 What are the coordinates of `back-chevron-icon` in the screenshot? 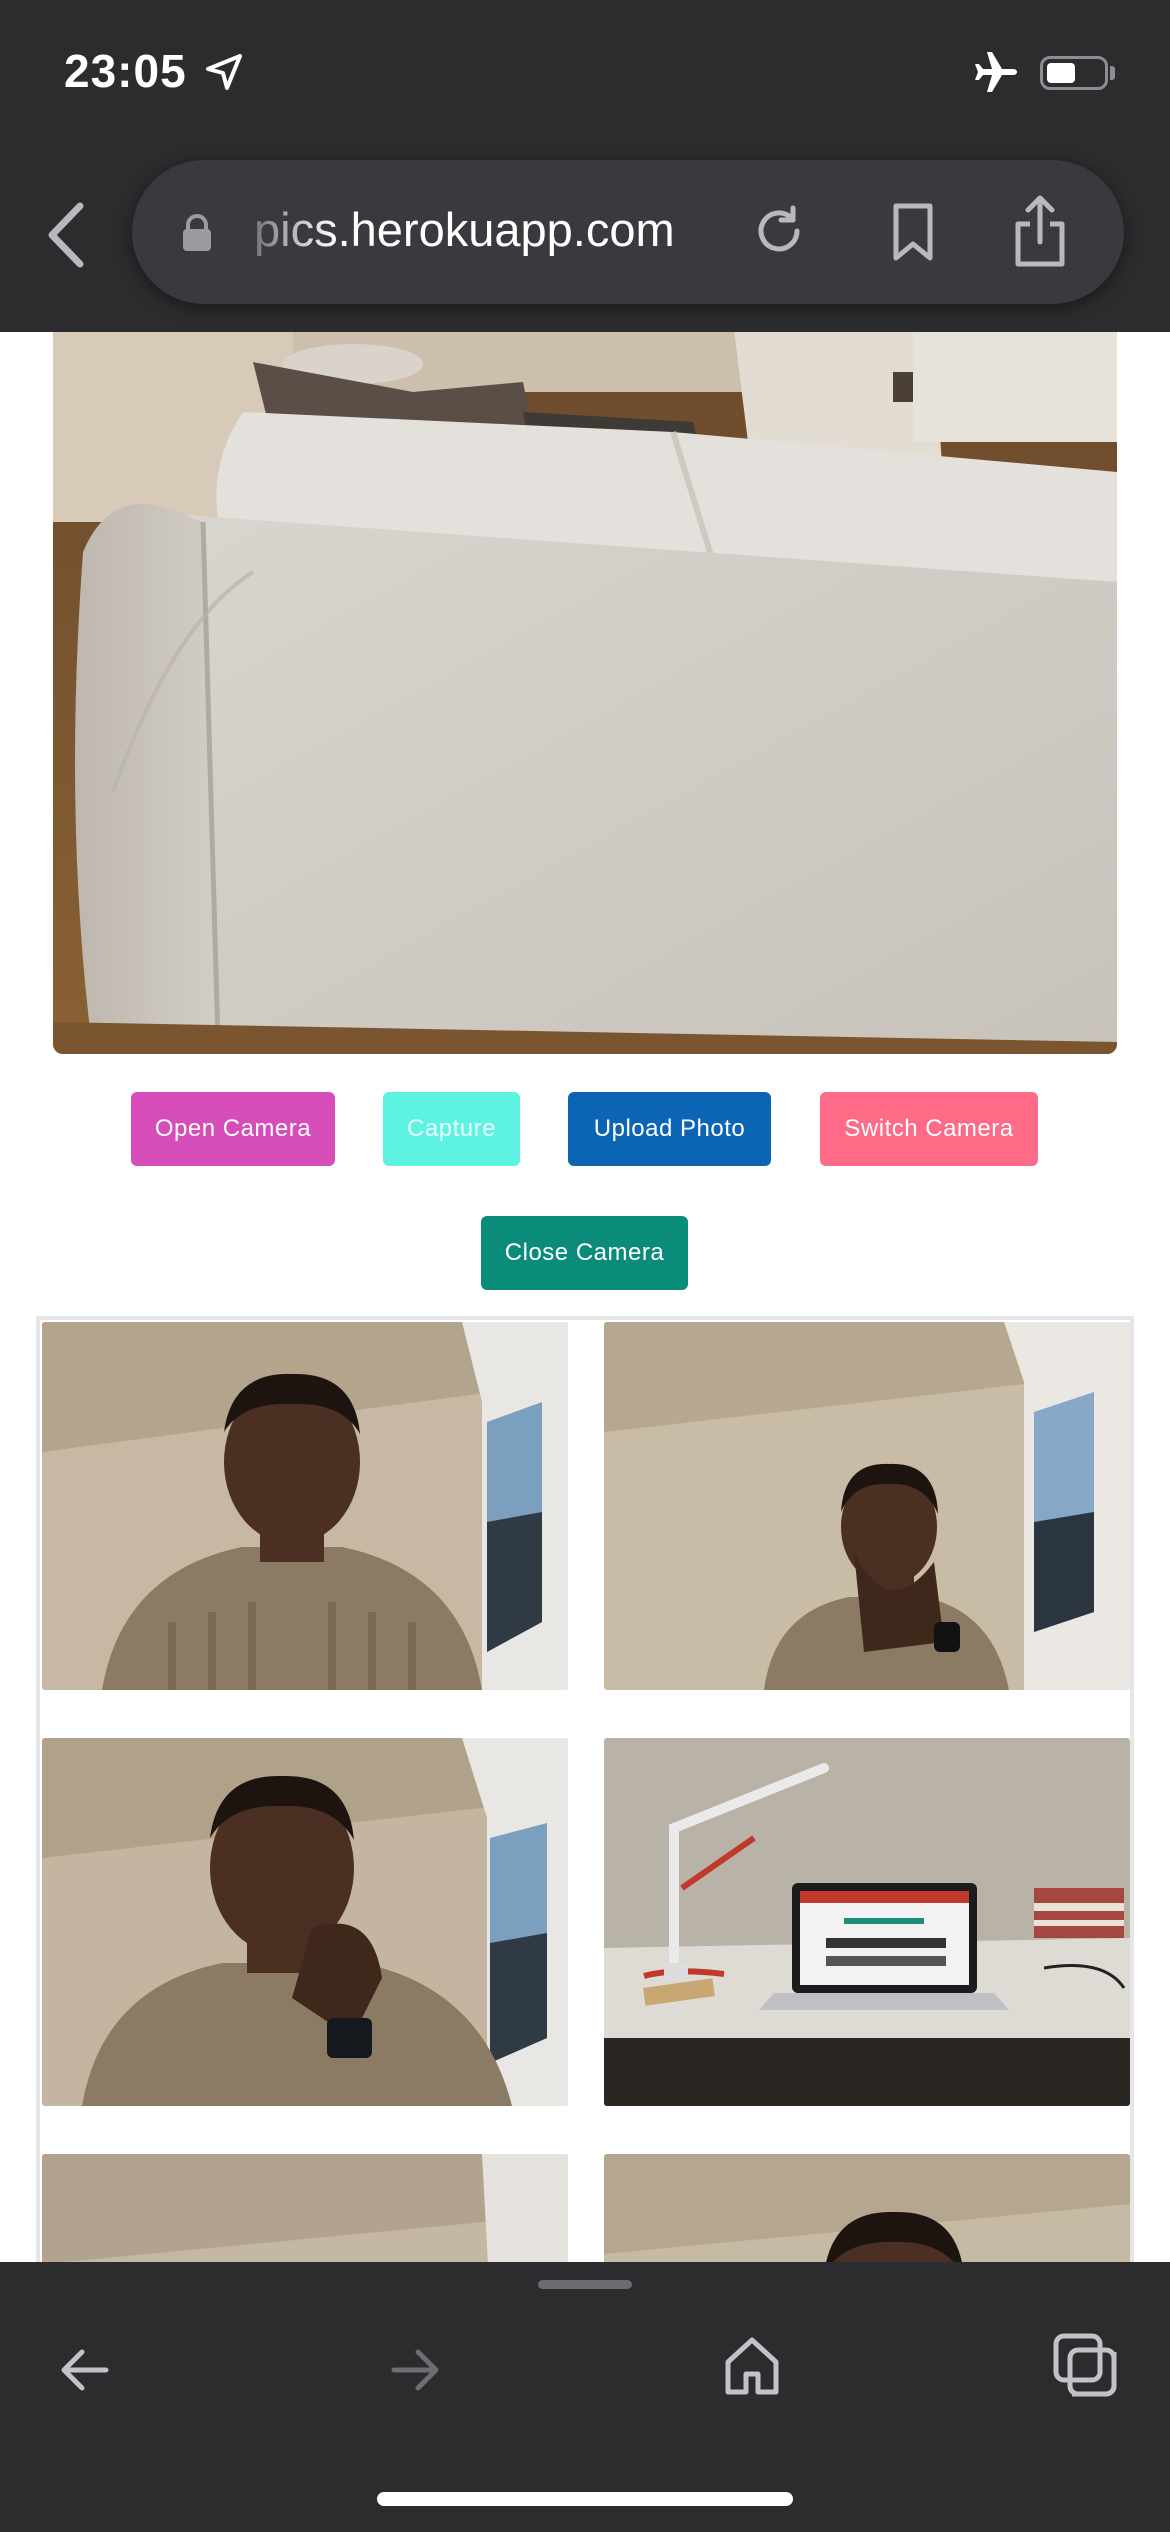 It's located at (66, 235).